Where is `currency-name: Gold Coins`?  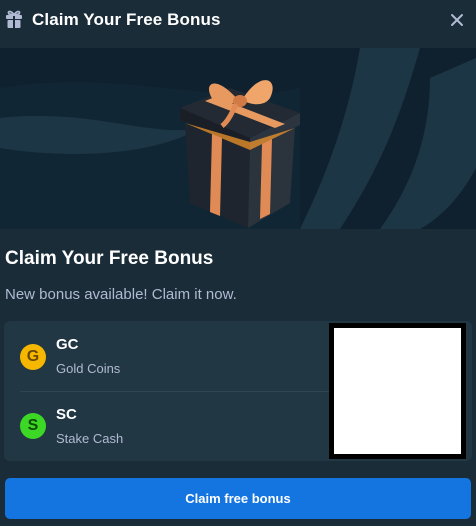
currency-name: Gold Coins is located at coordinates (88, 368).